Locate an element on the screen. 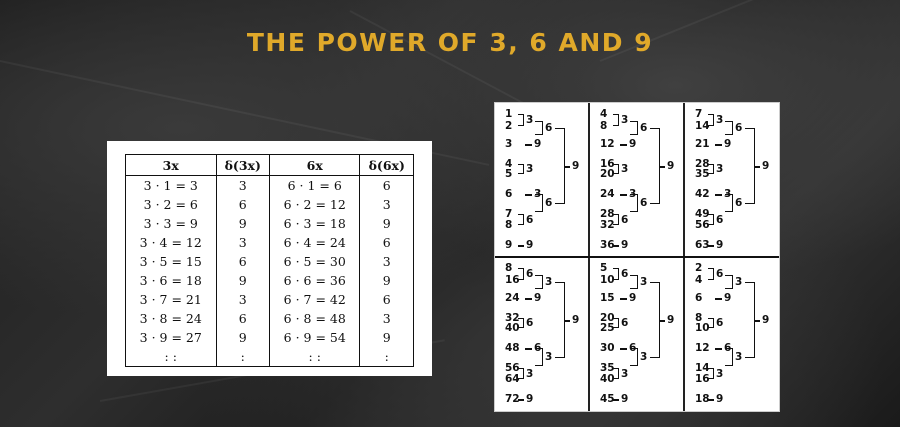 The image size is (900, 427). cell-number: 15 is located at coordinates (607, 298).